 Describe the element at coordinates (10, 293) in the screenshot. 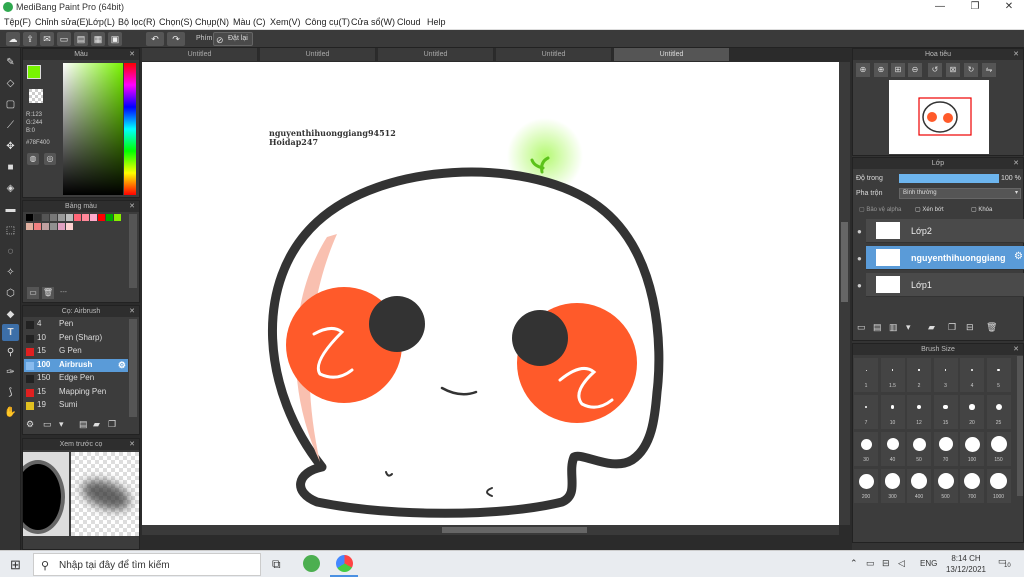

I see `select-pen-tool-icon: ⬡` at that location.